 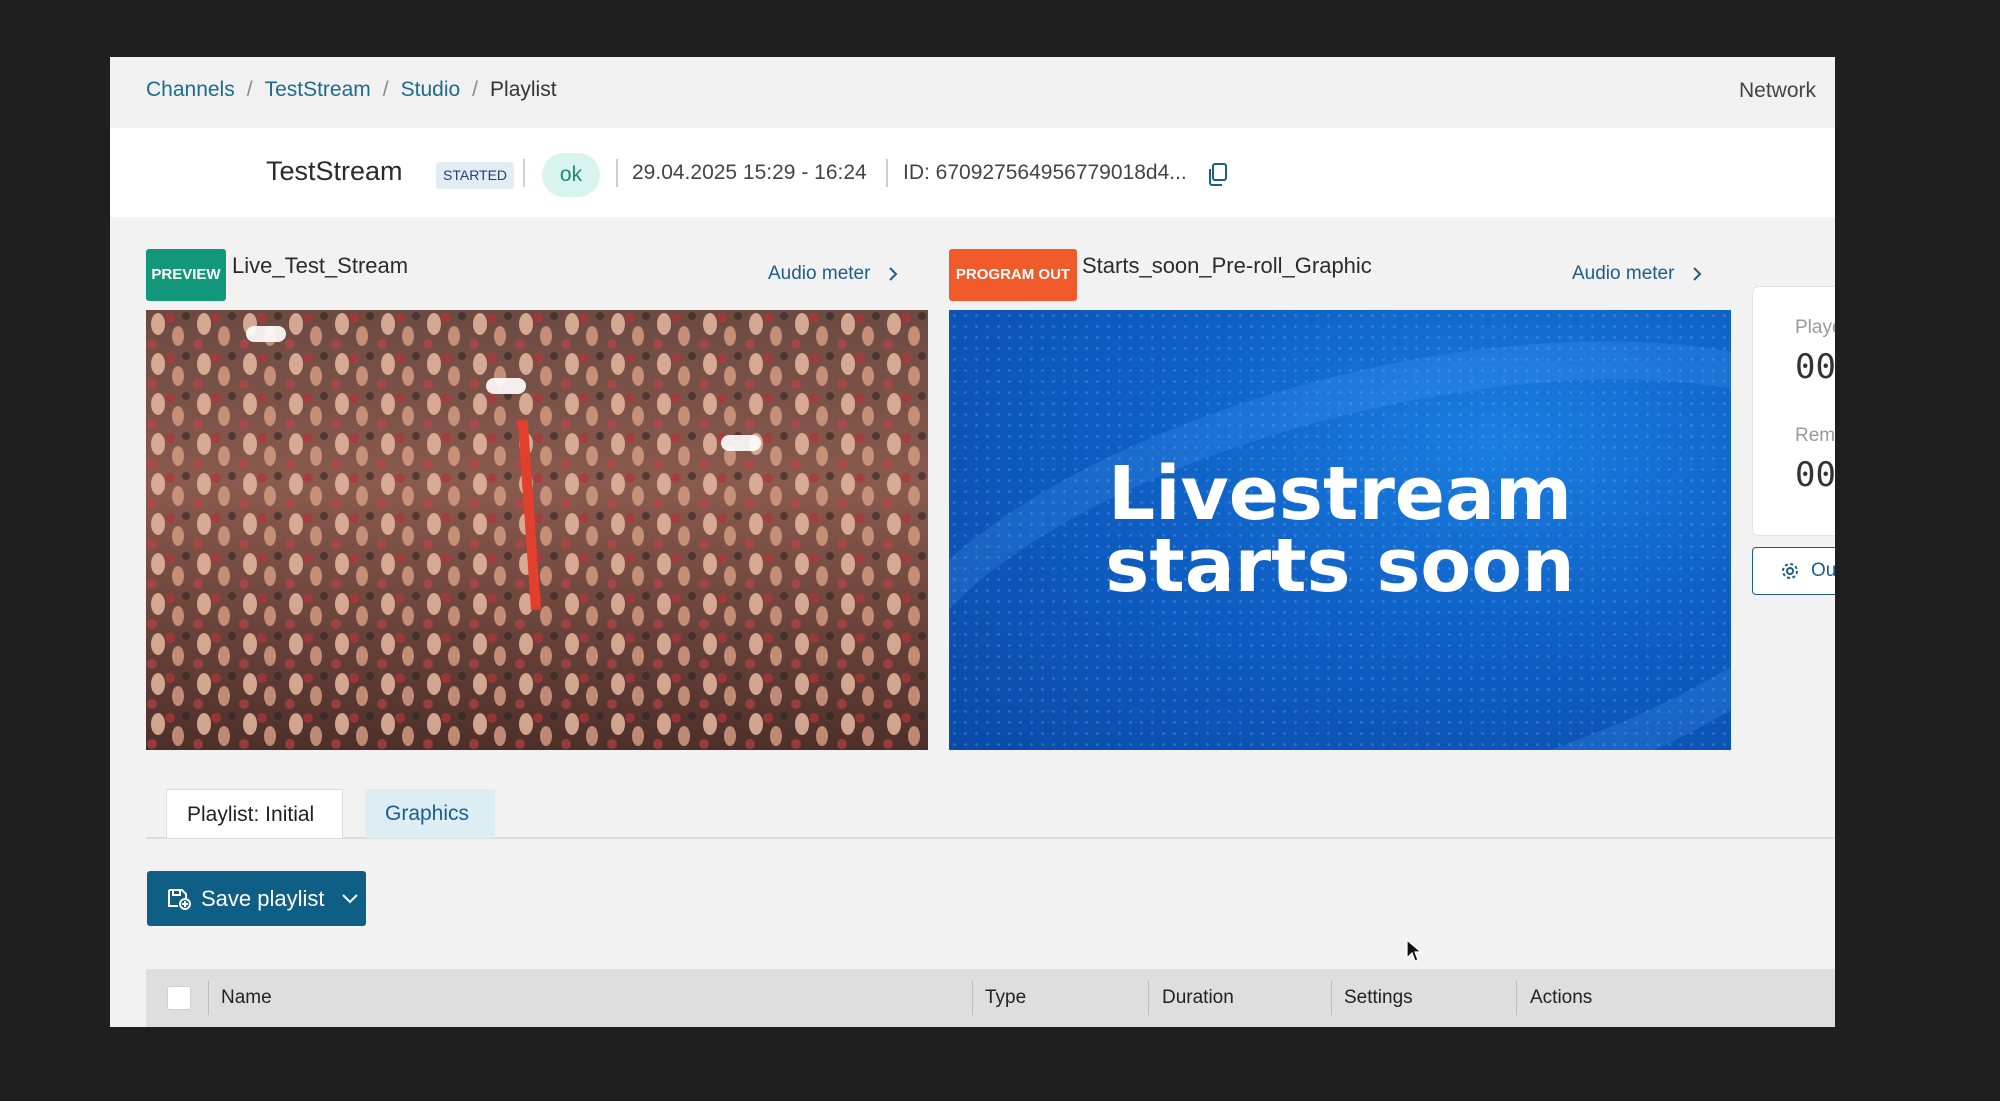 I want to click on save-icon, so click(x=179, y=899).